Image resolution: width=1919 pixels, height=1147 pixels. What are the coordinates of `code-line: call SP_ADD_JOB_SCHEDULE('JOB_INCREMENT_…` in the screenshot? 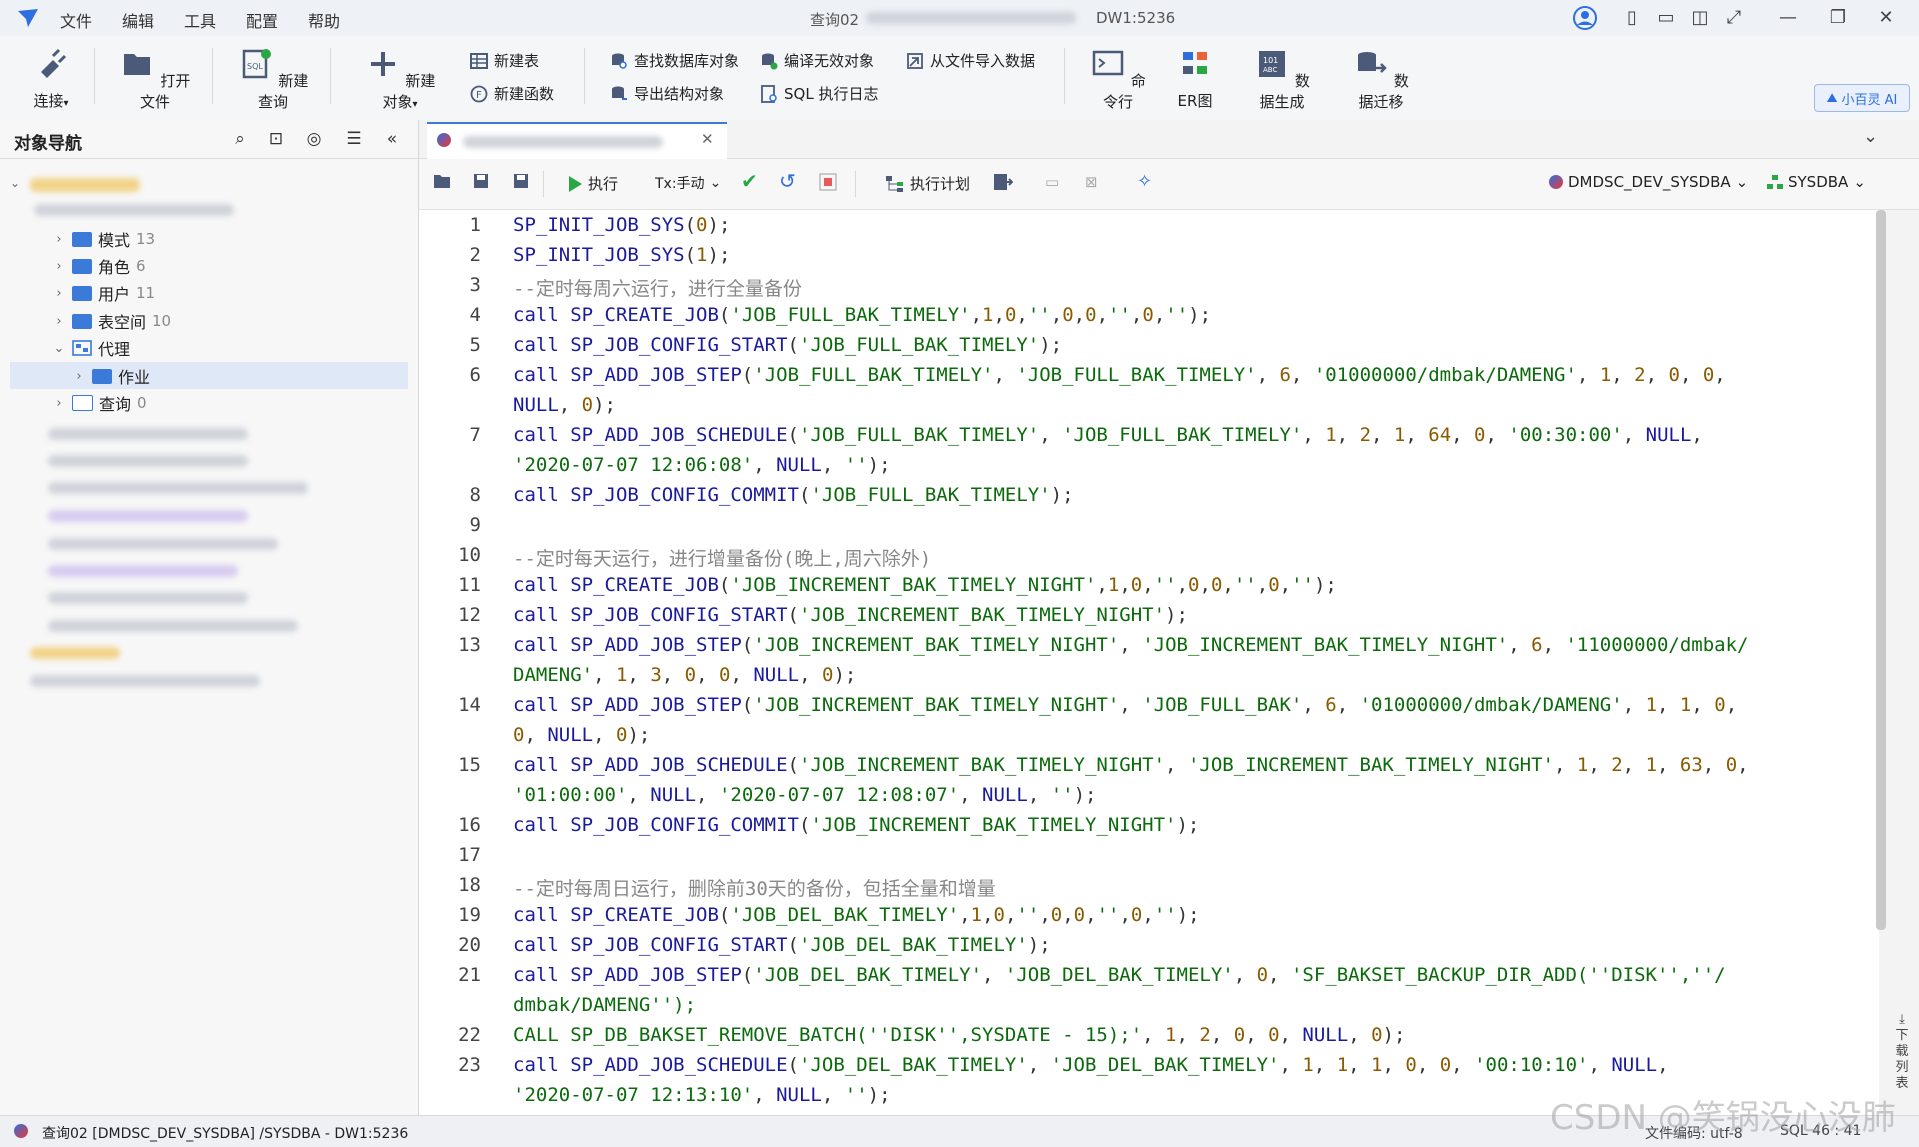 It's located at (1131, 765).